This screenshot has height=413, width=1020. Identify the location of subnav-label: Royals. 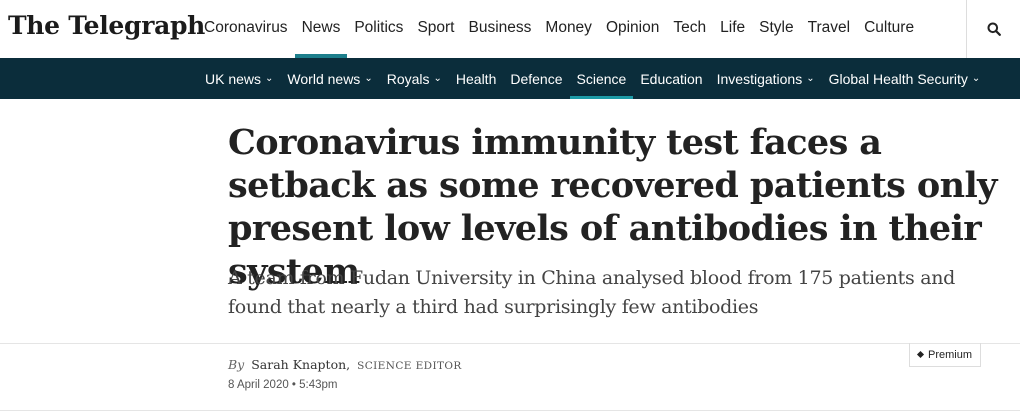
(408, 78).